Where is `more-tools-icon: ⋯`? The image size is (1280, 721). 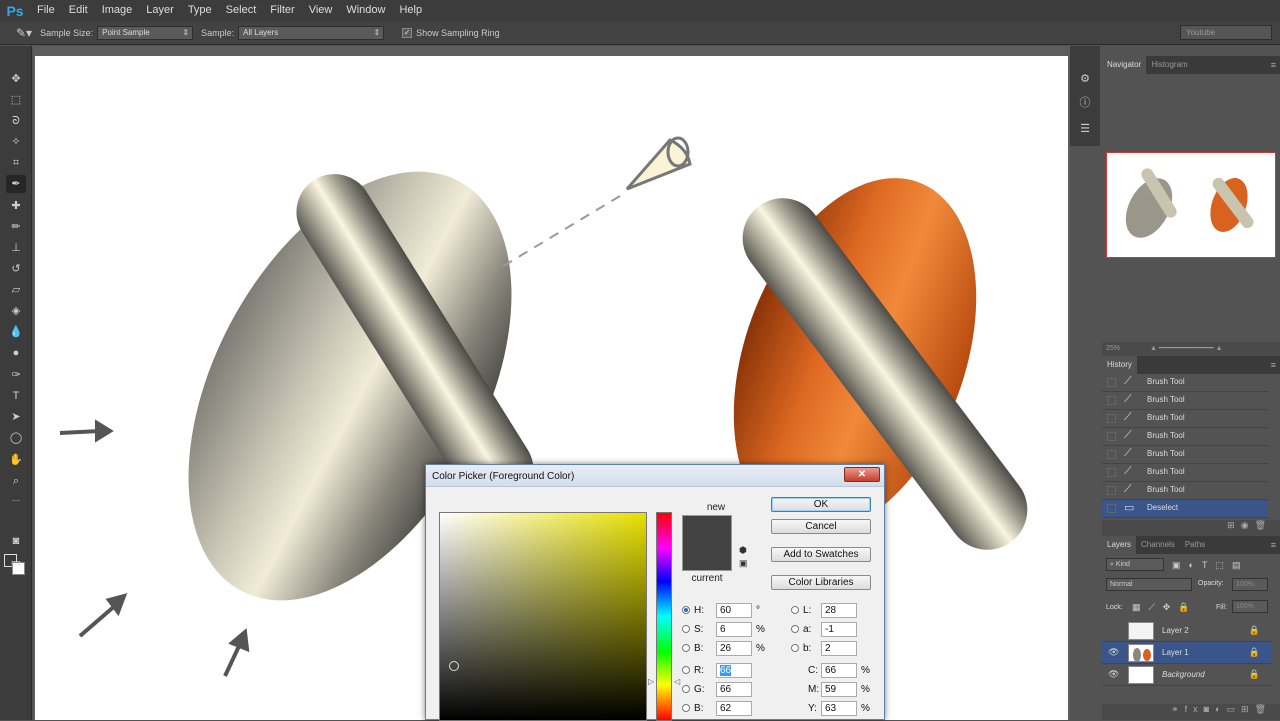
more-tools-icon: ⋯ is located at coordinates (16, 501).